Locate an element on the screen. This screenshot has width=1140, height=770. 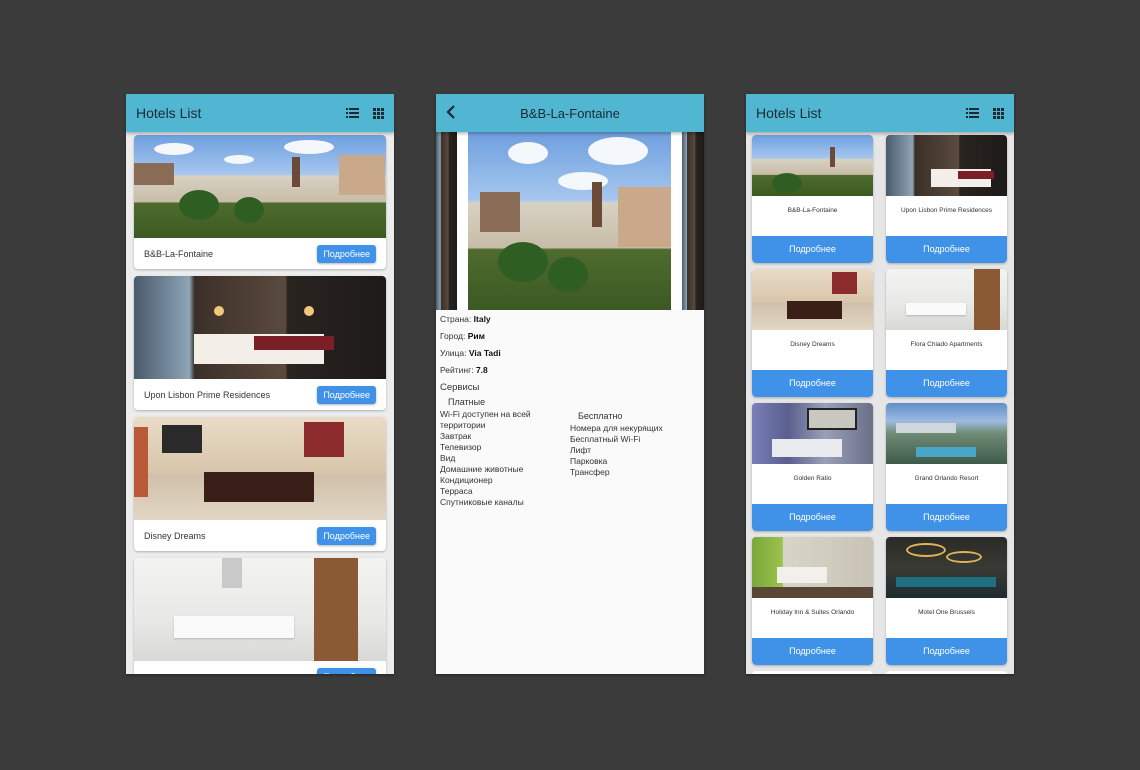
country-value: Italy is located at coordinates (482, 319).